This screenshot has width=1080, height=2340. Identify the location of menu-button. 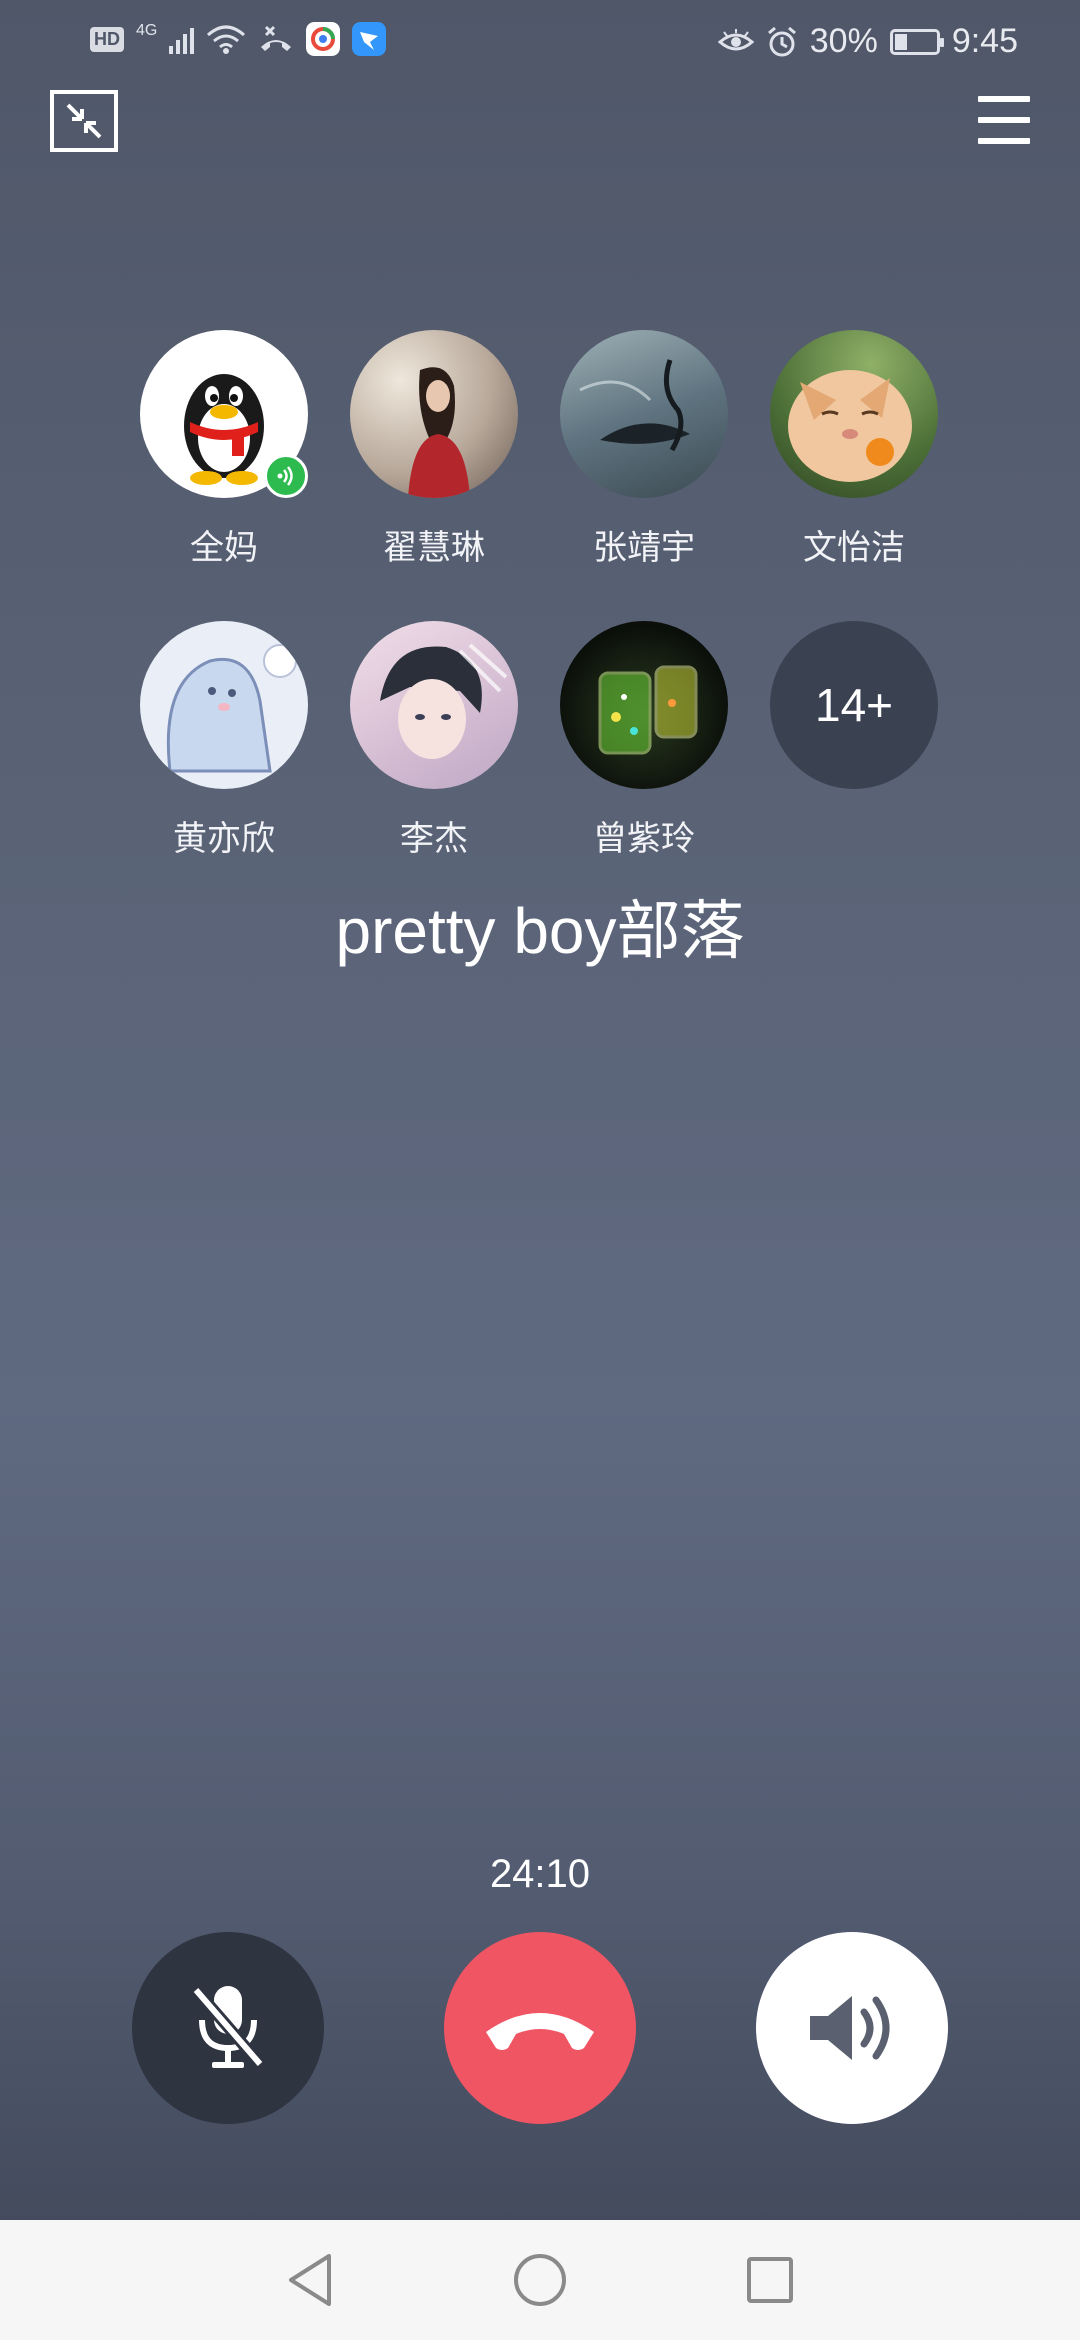
(1004, 120).